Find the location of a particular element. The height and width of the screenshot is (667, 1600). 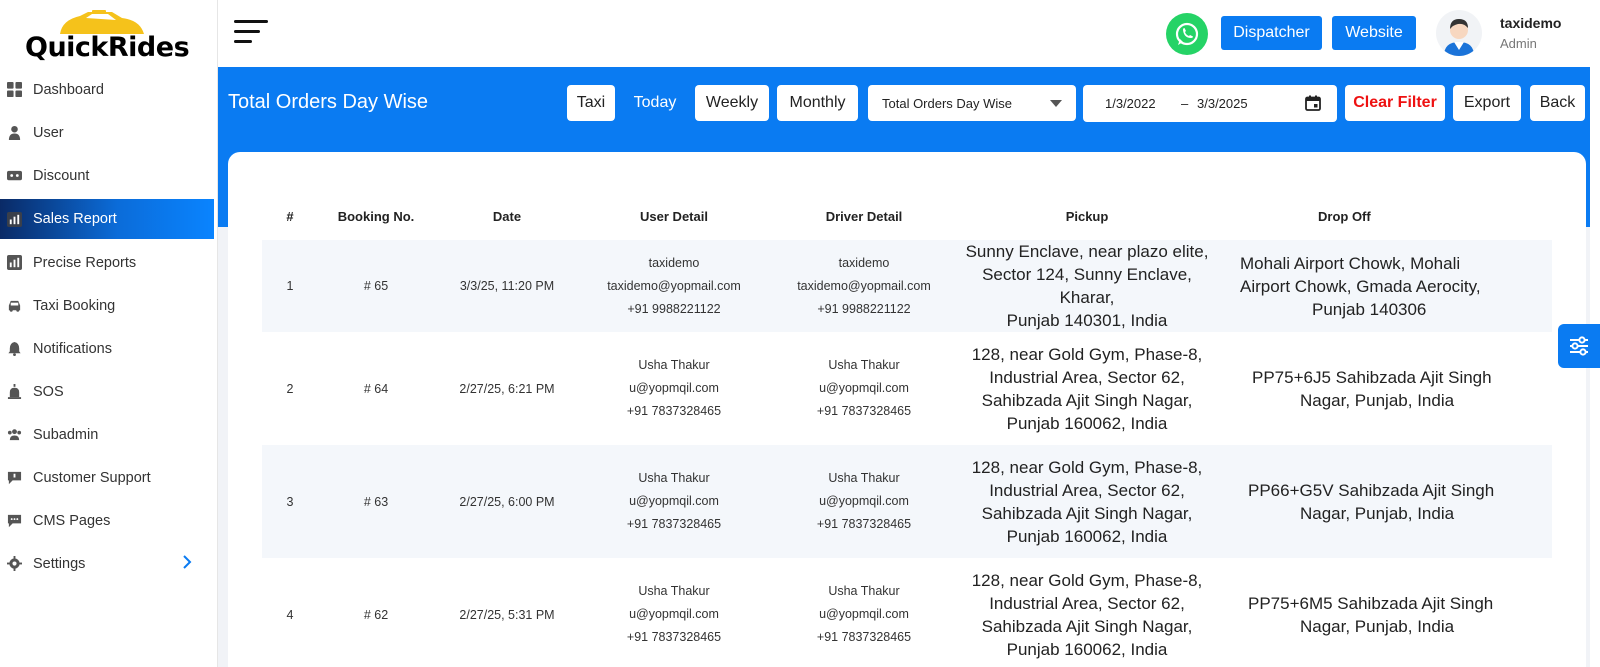

address-line: Punjab 140301, India is located at coordinates (1087, 320).